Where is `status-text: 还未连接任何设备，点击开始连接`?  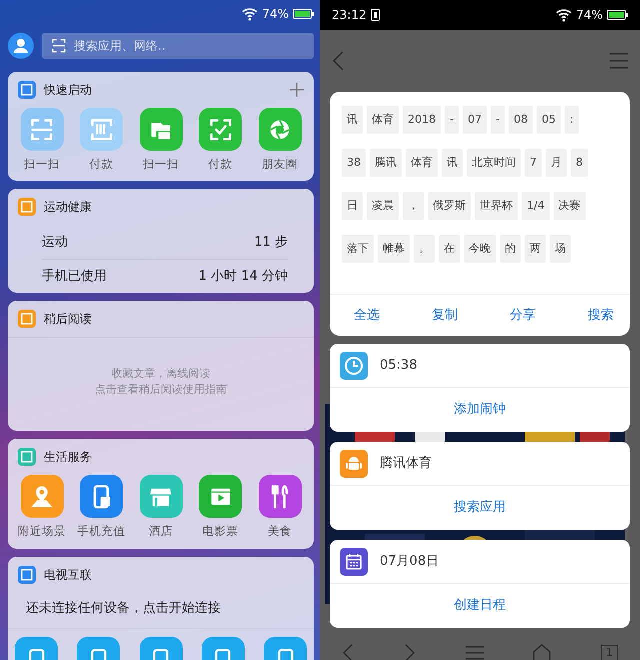 status-text: 还未连接任何设备，点击开始连接 is located at coordinates (161, 610).